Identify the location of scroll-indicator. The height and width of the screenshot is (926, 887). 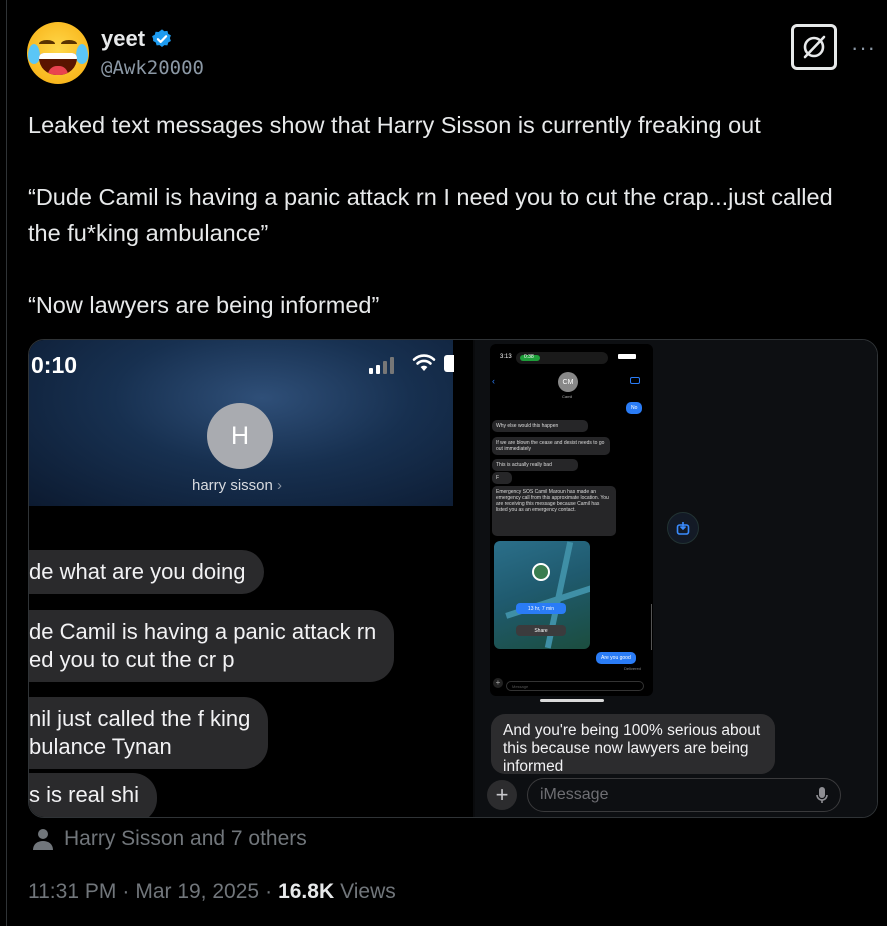
(651, 627).